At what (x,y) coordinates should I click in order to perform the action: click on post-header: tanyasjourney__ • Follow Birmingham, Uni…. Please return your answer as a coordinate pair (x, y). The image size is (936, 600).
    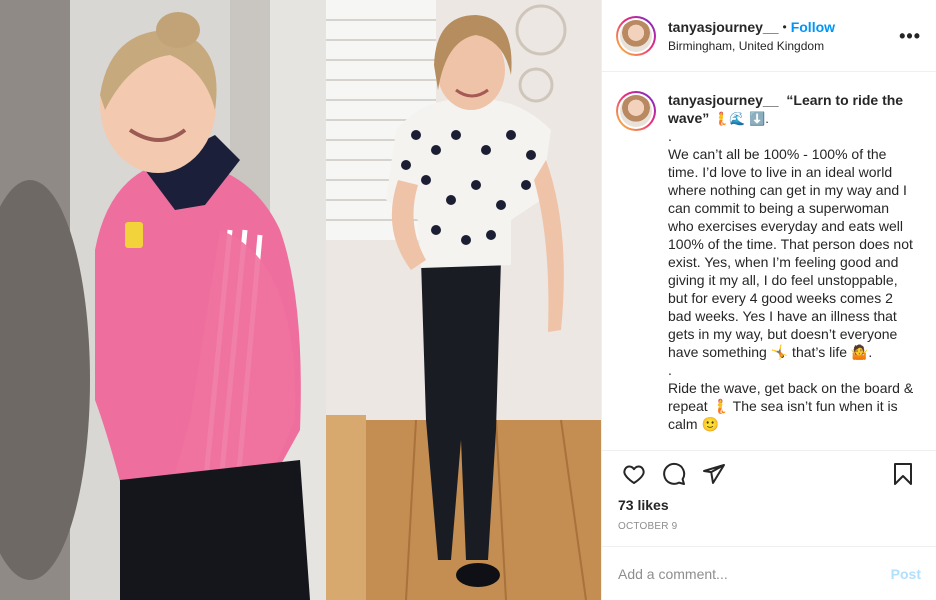
    Looking at the image, I should click on (769, 36).